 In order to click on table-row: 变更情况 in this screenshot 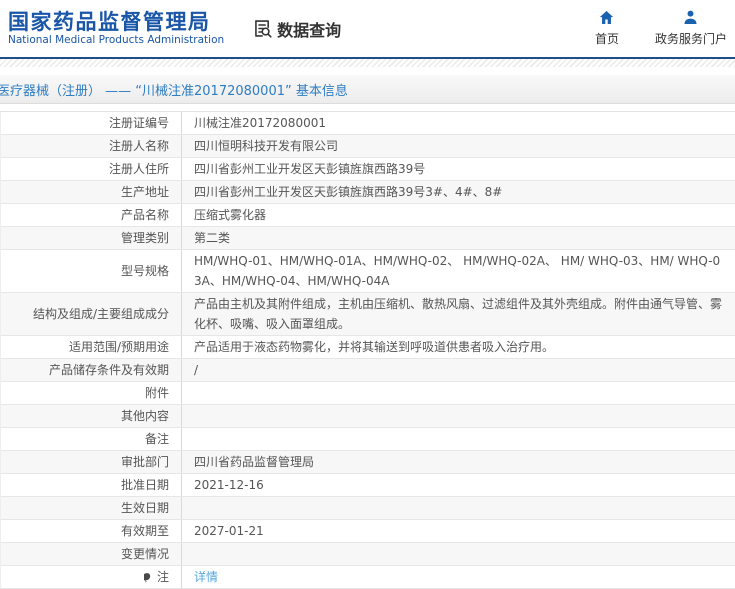, I will do `click(368, 554)`.